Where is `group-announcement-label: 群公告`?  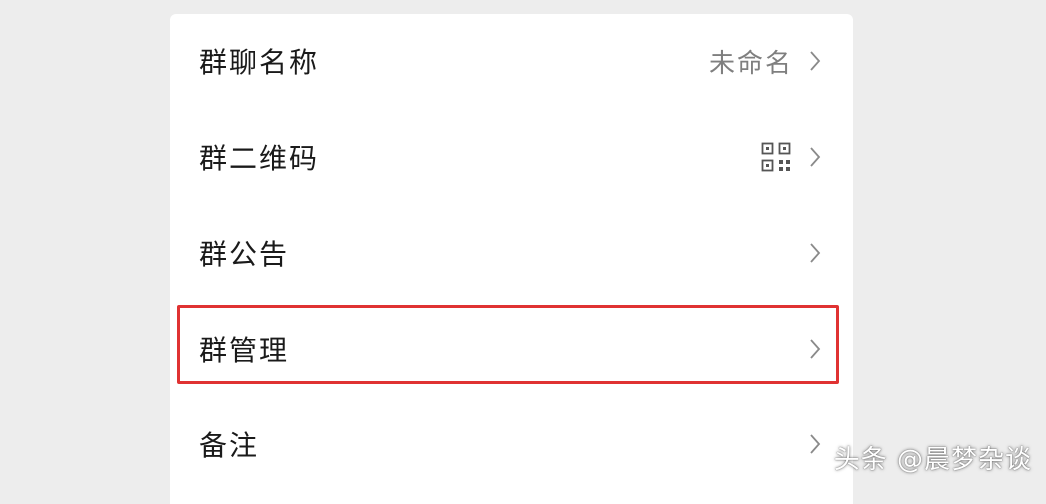 group-announcement-label: 群公告 is located at coordinates (244, 254).